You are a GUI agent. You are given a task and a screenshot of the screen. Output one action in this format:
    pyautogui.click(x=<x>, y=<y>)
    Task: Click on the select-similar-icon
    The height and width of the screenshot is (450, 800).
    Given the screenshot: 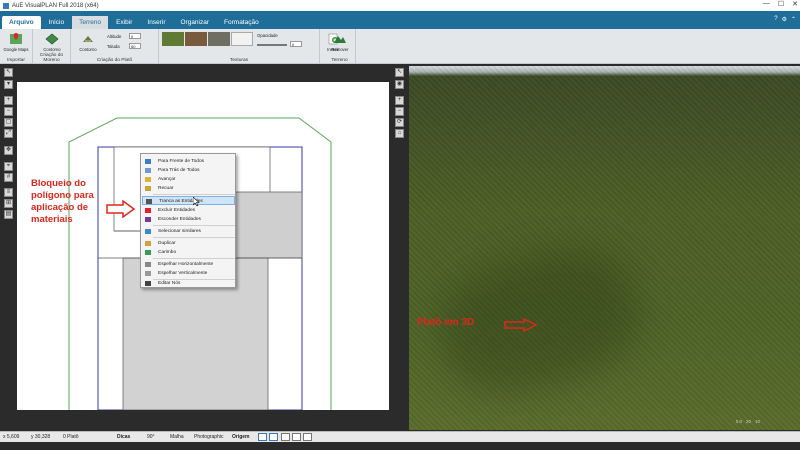 What is the action you would take?
    pyautogui.click(x=148, y=231)
    